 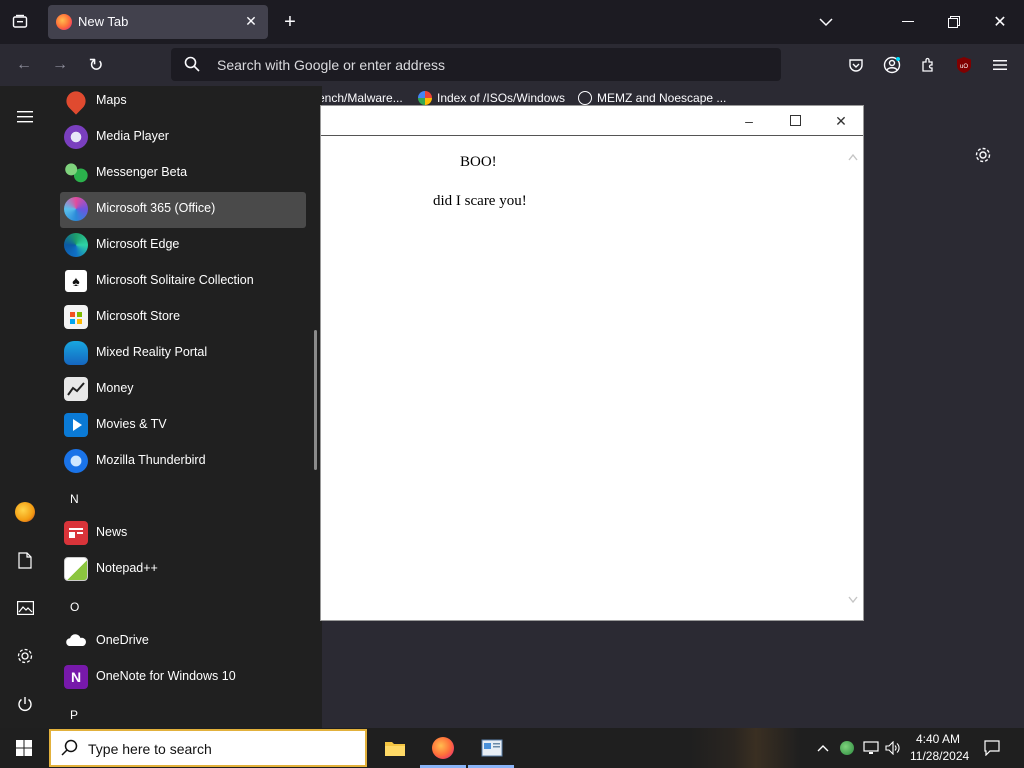 What do you see at coordinates (25, 117) in the screenshot?
I see `hamburger-icon` at bounding box center [25, 117].